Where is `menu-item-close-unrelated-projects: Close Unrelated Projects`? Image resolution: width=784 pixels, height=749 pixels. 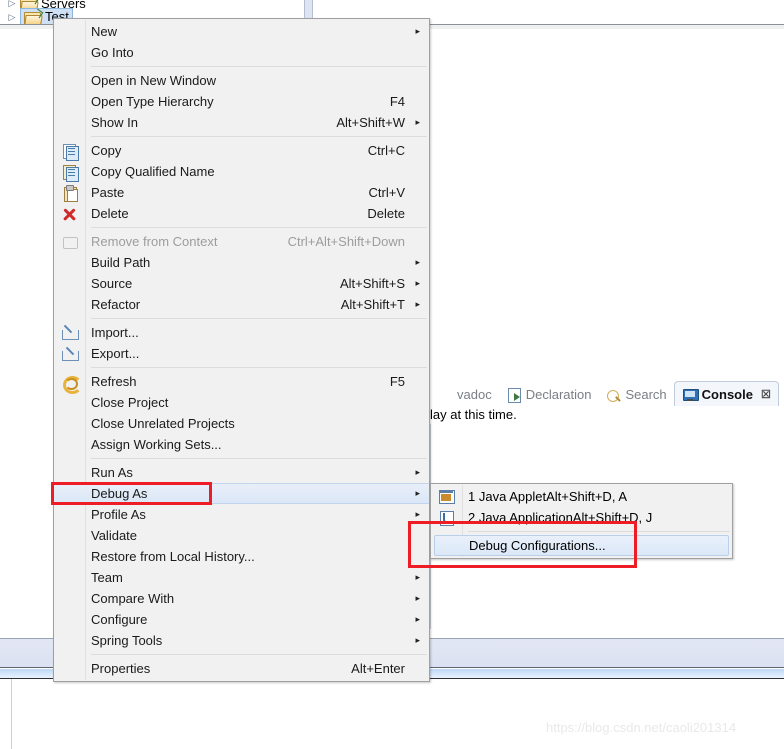
menu-item-close-unrelated-projects: Close Unrelated Projects is located at coordinates (241, 423).